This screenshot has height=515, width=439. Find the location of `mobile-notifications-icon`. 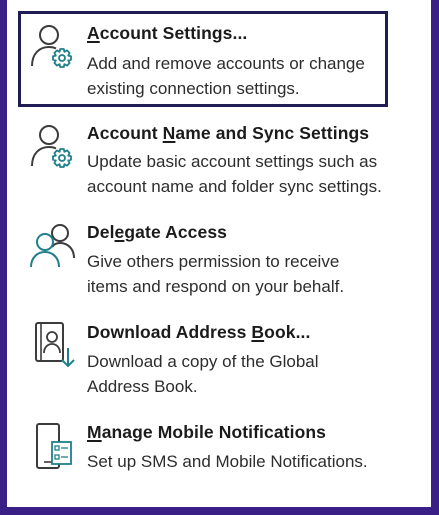

mobile-notifications-icon is located at coordinates (53, 447).